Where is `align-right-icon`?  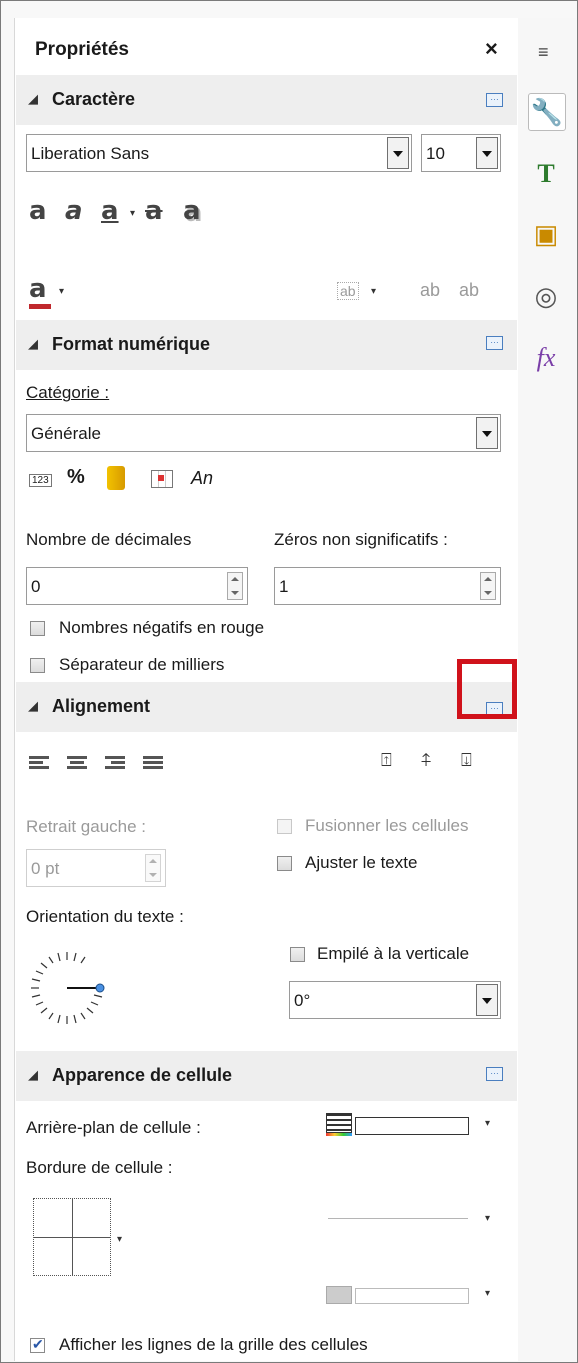 align-right-icon is located at coordinates (115, 763).